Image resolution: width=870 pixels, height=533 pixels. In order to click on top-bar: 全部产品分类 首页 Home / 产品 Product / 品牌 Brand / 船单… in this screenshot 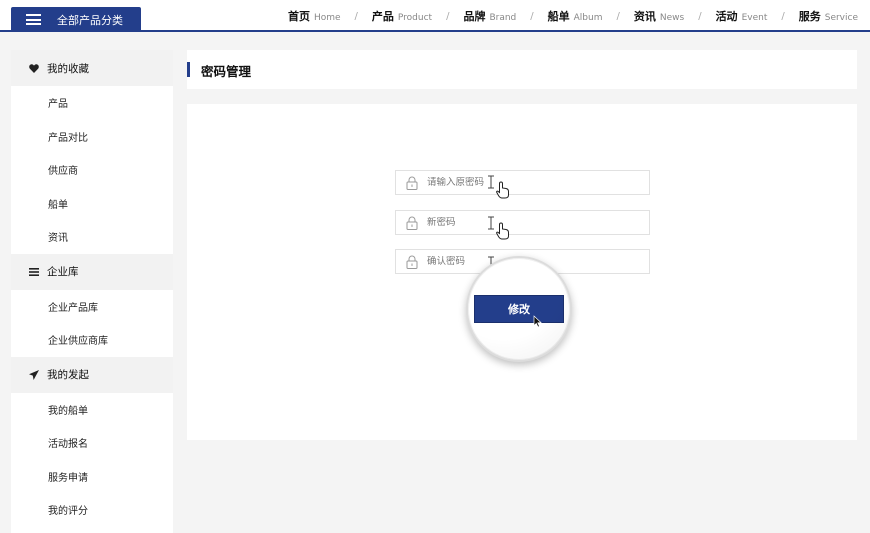, I will do `click(435, 16)`.